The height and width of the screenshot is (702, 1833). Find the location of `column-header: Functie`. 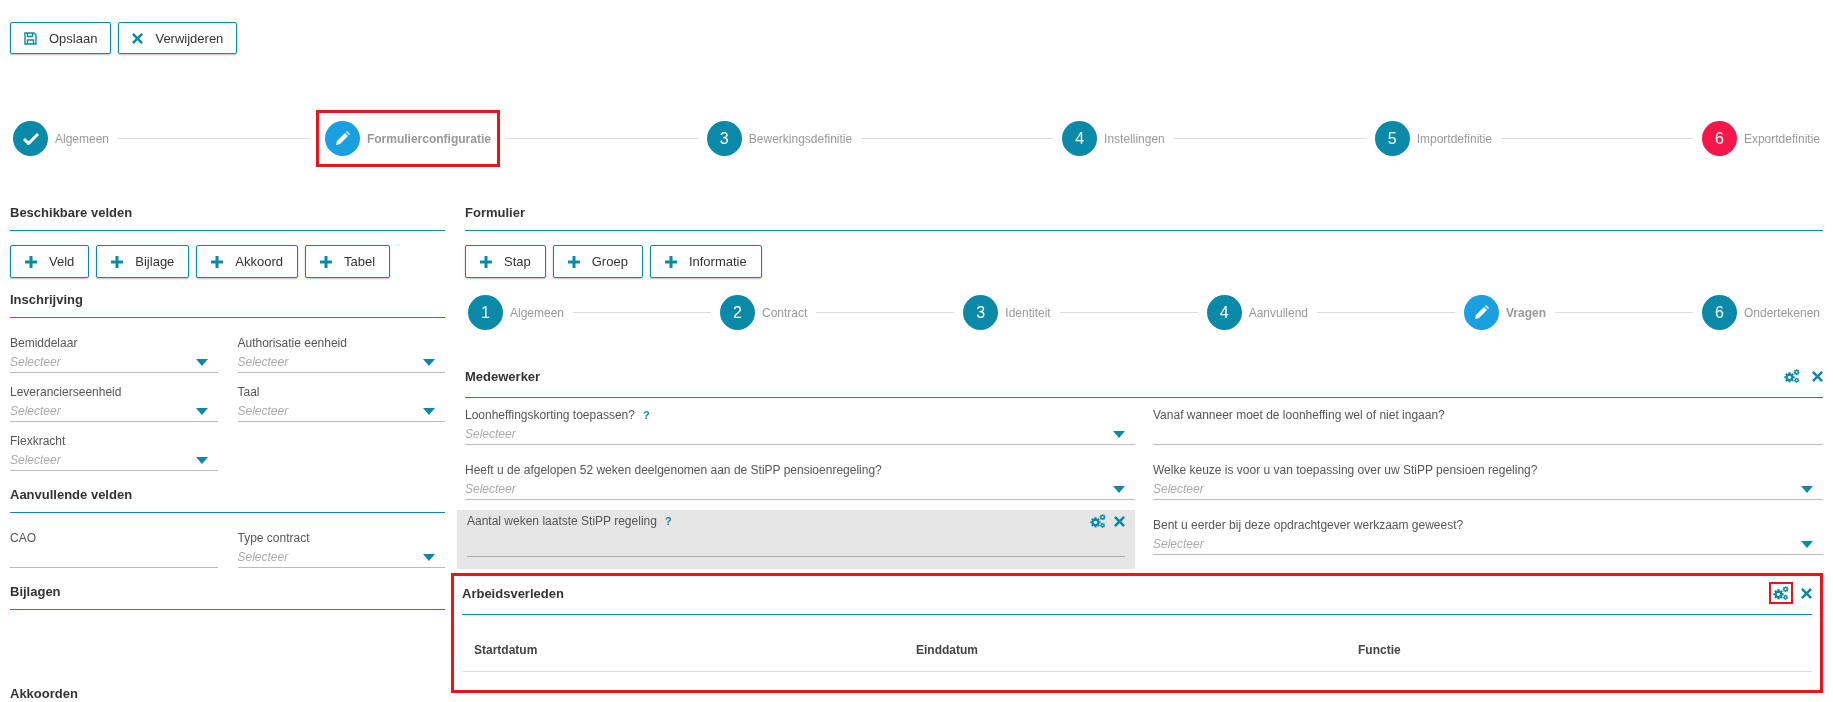

column-header: Functie is located at coordinates (1380, 650).